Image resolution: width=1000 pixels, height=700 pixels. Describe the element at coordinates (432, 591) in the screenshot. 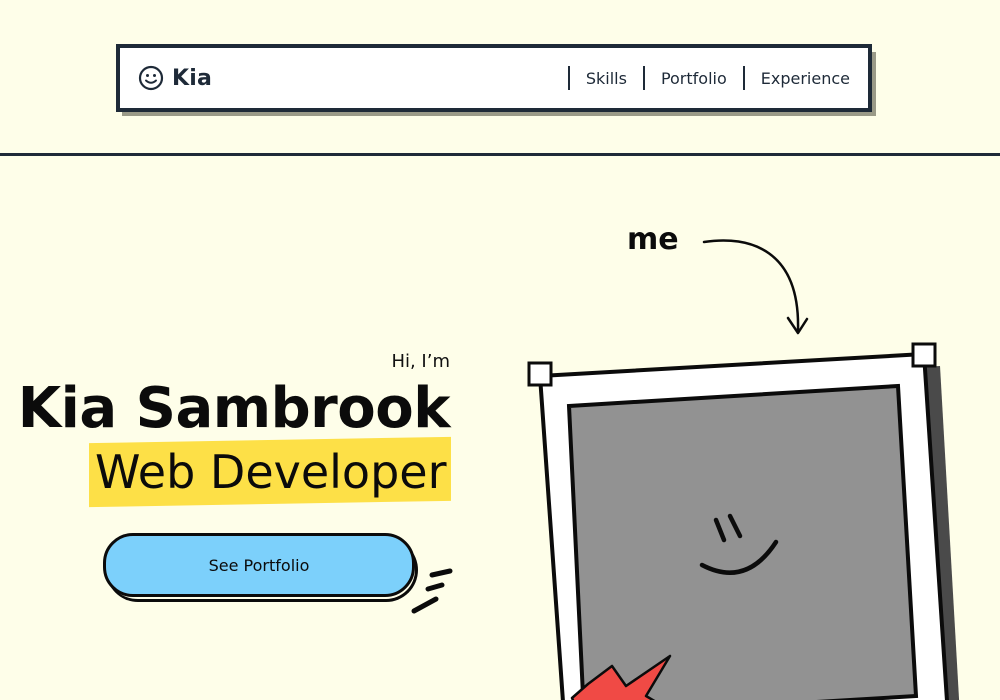

I see `burst-lines-icon` at that location.